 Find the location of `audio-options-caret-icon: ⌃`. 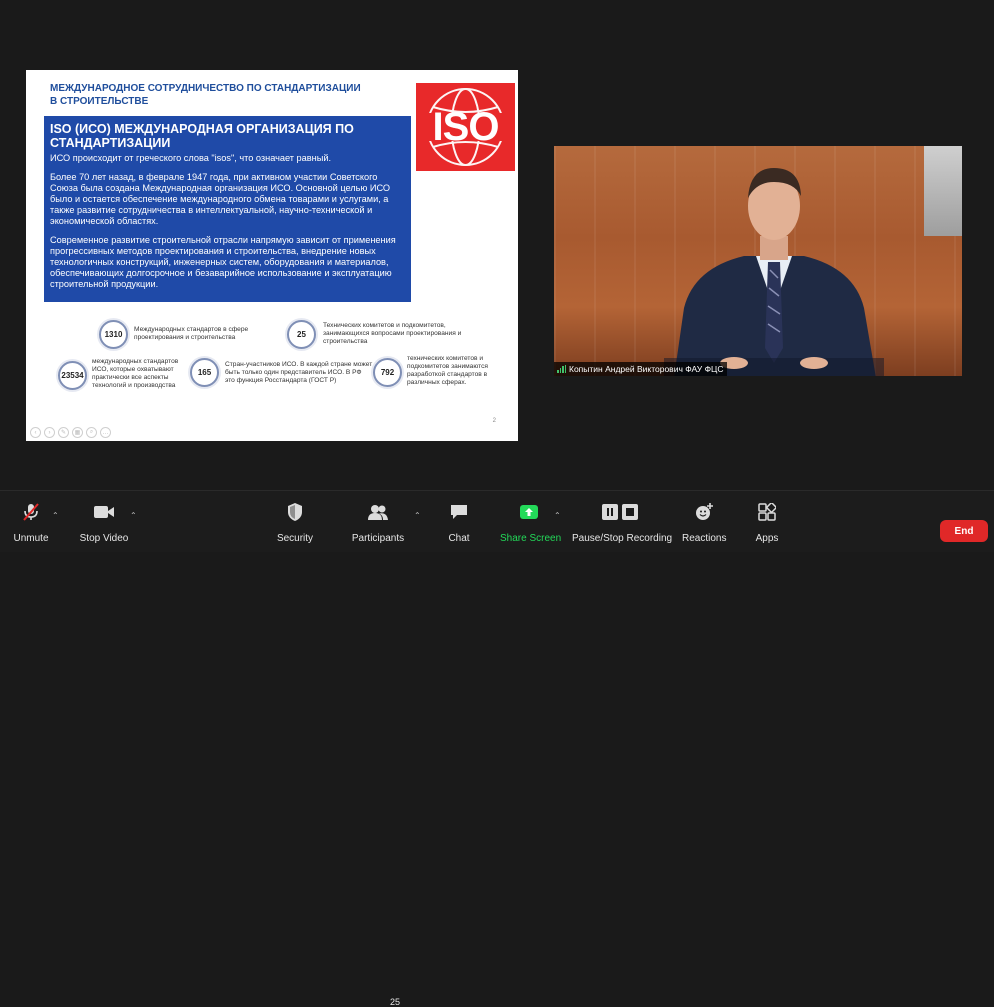

audio-options-caret-icon: ⌃ is located at coordinates (55, 515).